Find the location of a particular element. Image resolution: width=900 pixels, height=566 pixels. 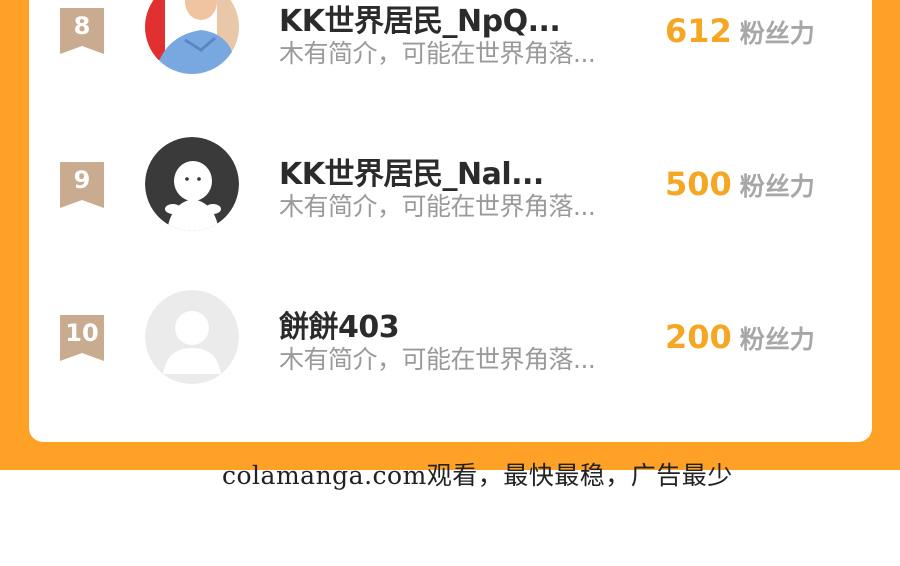

rank-badge: 10 is located at coordinates (82, 338).